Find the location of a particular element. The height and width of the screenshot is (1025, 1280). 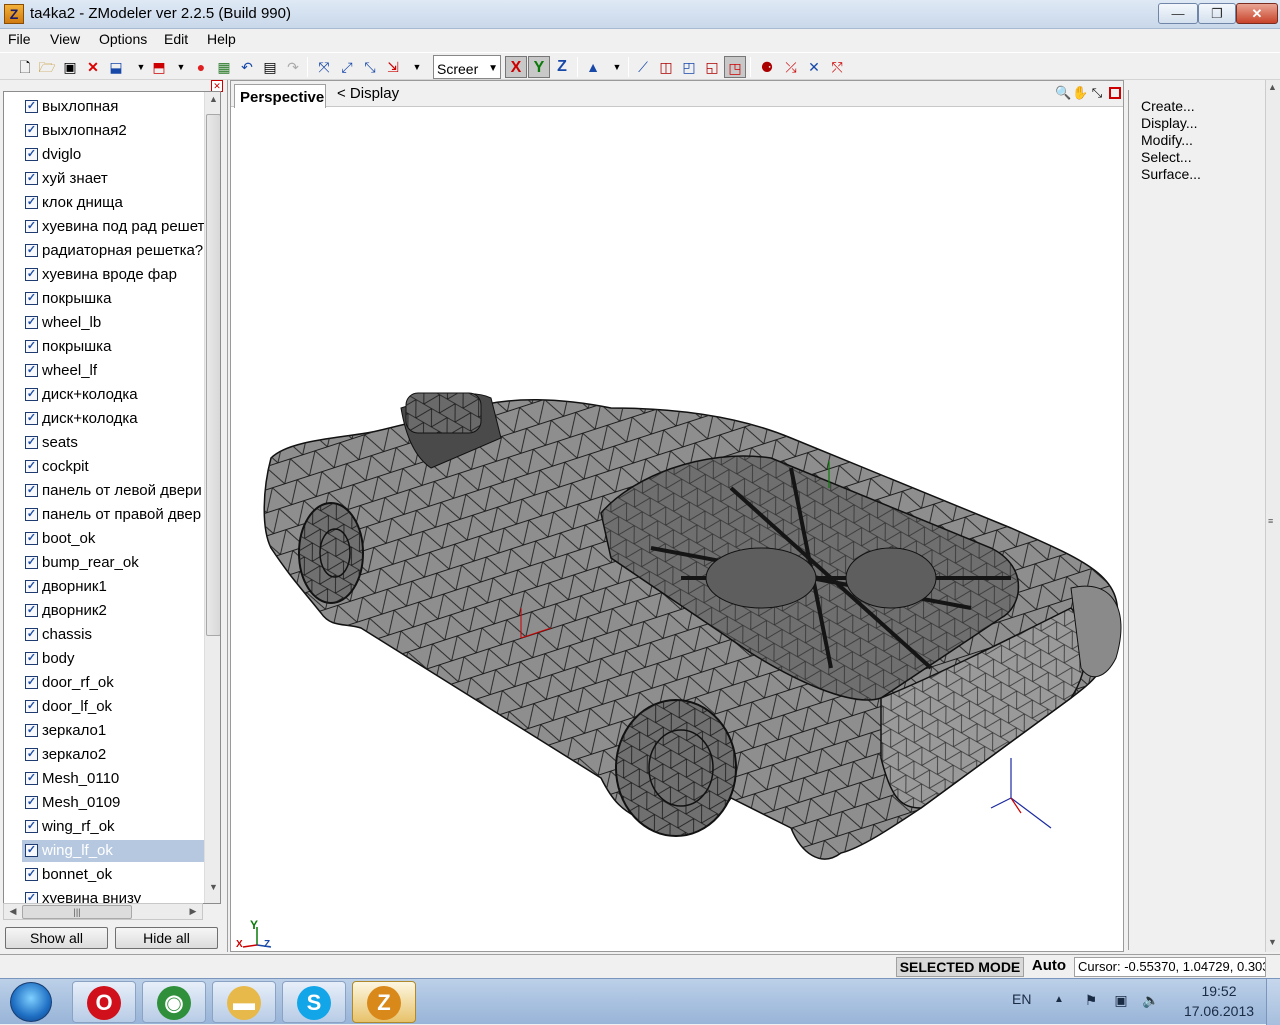

scrollbar-thumb is located at coordinates (213, 375).